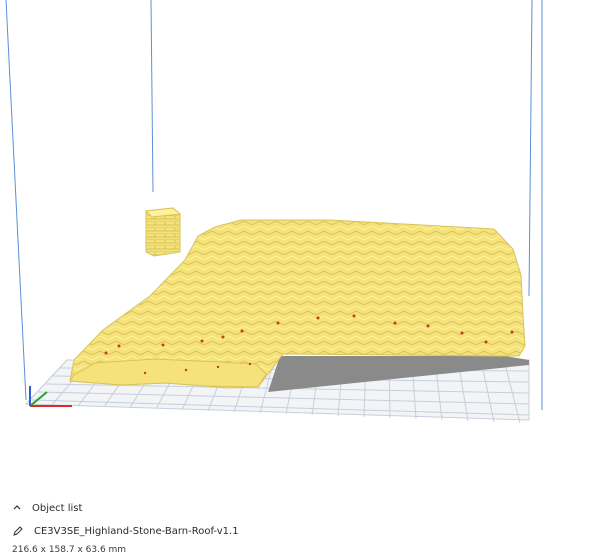  What do you see at coordinates (57, 508) in the screenshot?
I see `object-list-label: Object list` at bounding box center [57, 508].